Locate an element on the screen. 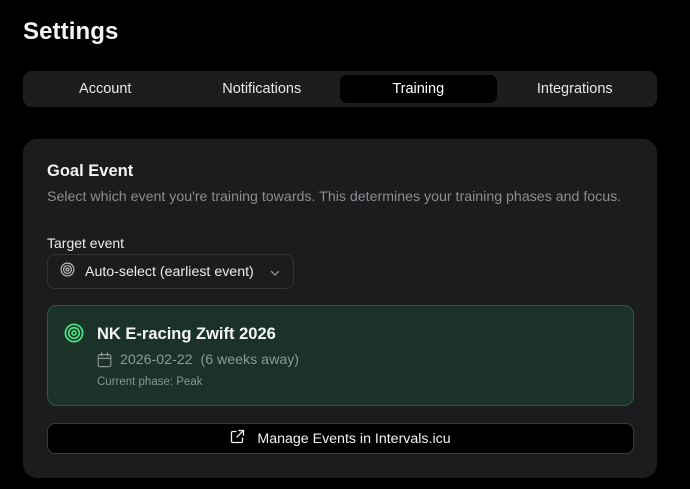 This screenshot has width=690, height=489. tab-training: Training is located at coordinates (418, 89).